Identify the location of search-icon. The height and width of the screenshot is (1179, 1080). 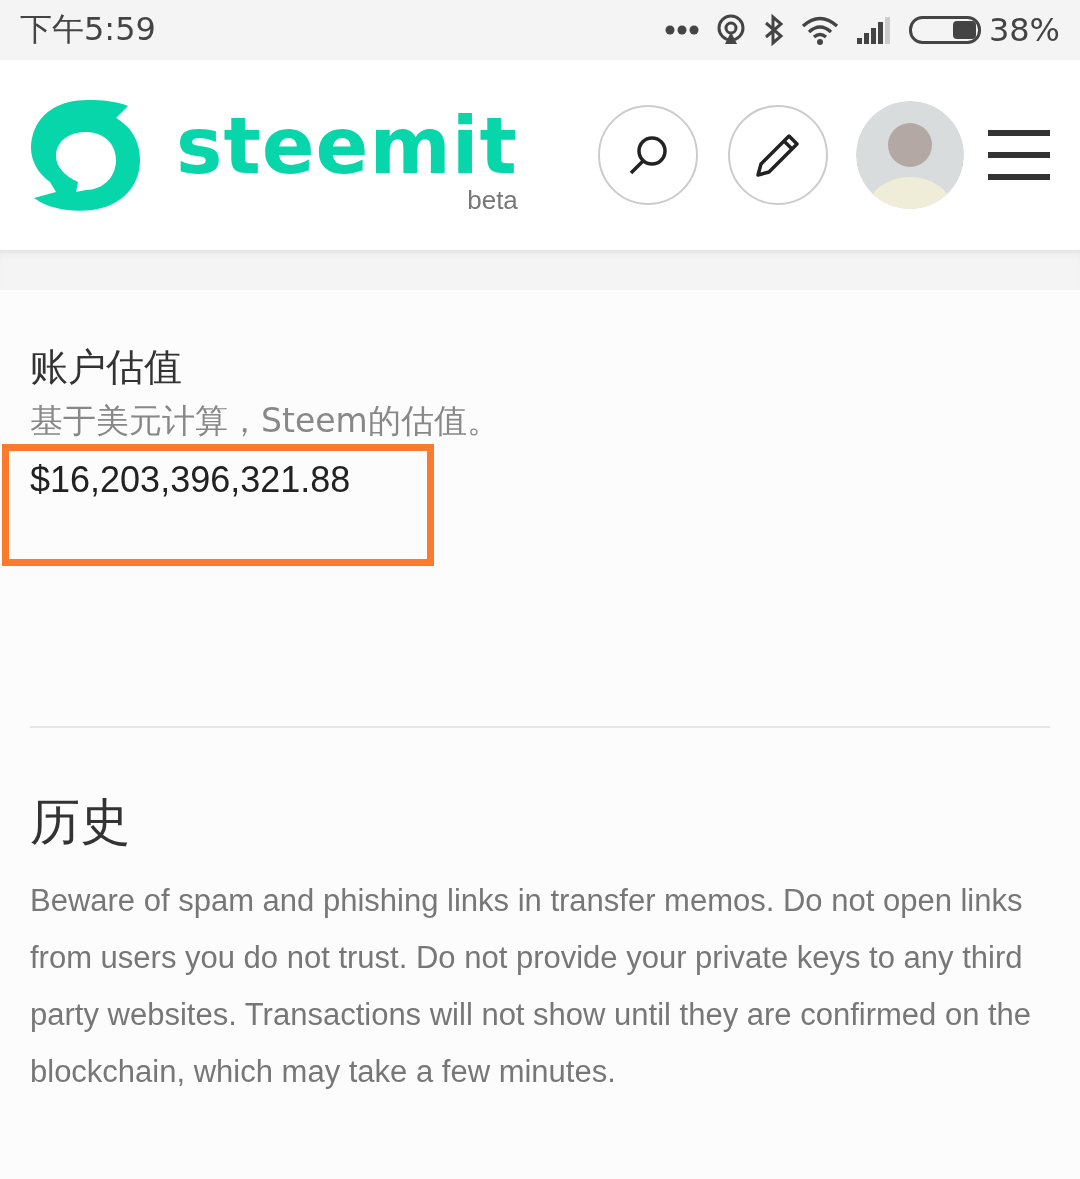
(648, 155).